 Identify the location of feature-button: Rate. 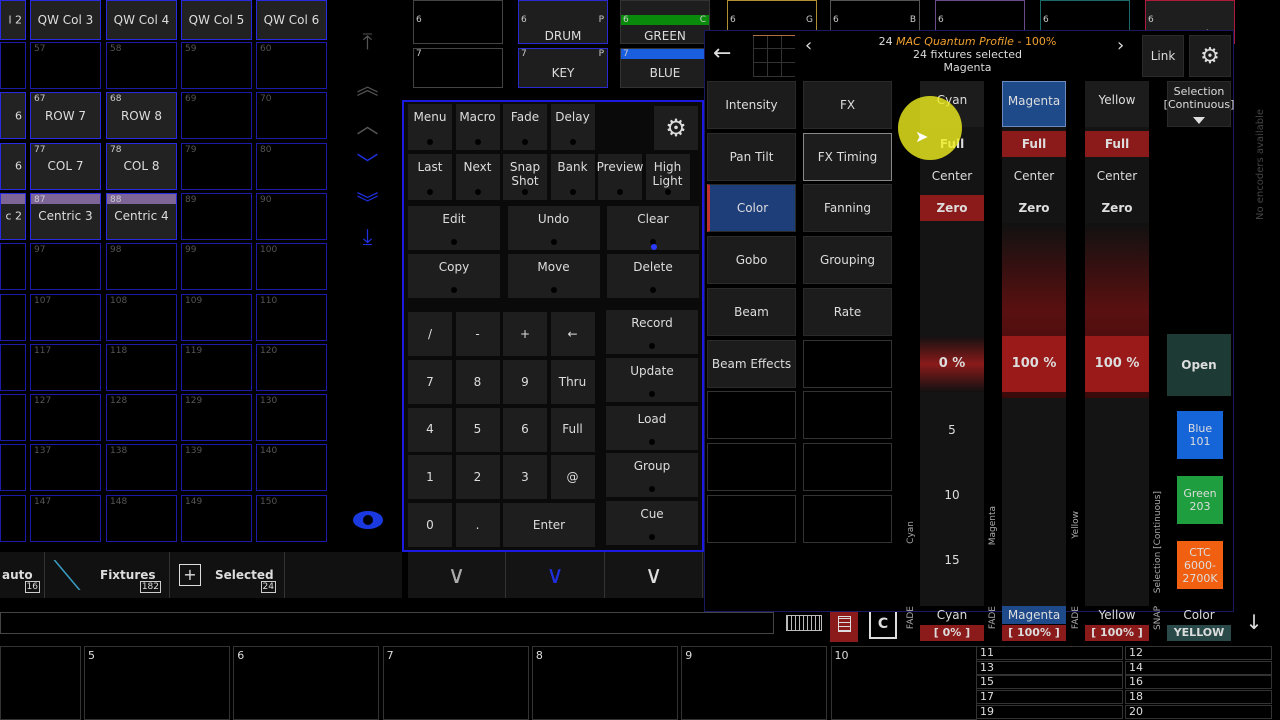
(847, 311).